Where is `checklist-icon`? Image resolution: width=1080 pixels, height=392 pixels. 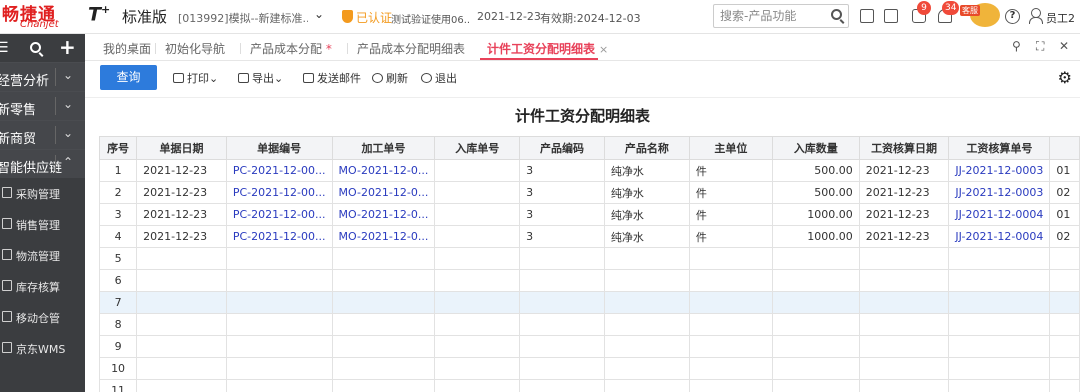 checklist-icon is located at coordinates (891, 16).